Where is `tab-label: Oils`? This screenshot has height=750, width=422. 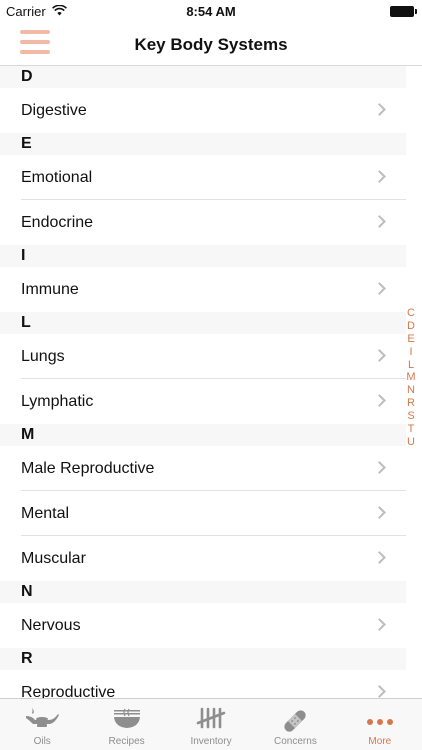 tab-label: Oils is located at coordinates (42, 741).